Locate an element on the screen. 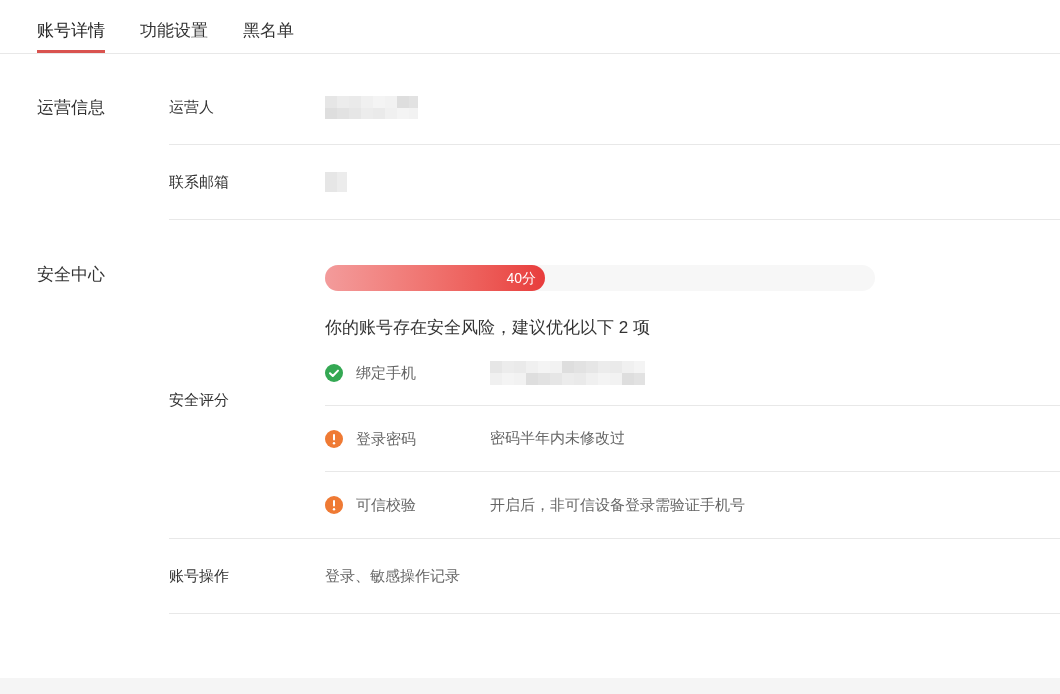 This screenshot has height=694, width=1060. field-label: 联系邮箱 is located at coordinates (199, 181).